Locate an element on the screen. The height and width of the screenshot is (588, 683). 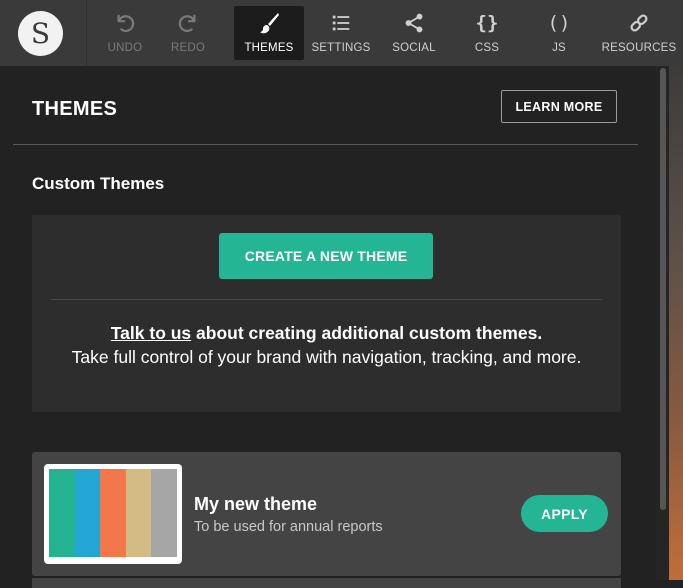
site-logo: S is located at coordinates (40, 33).